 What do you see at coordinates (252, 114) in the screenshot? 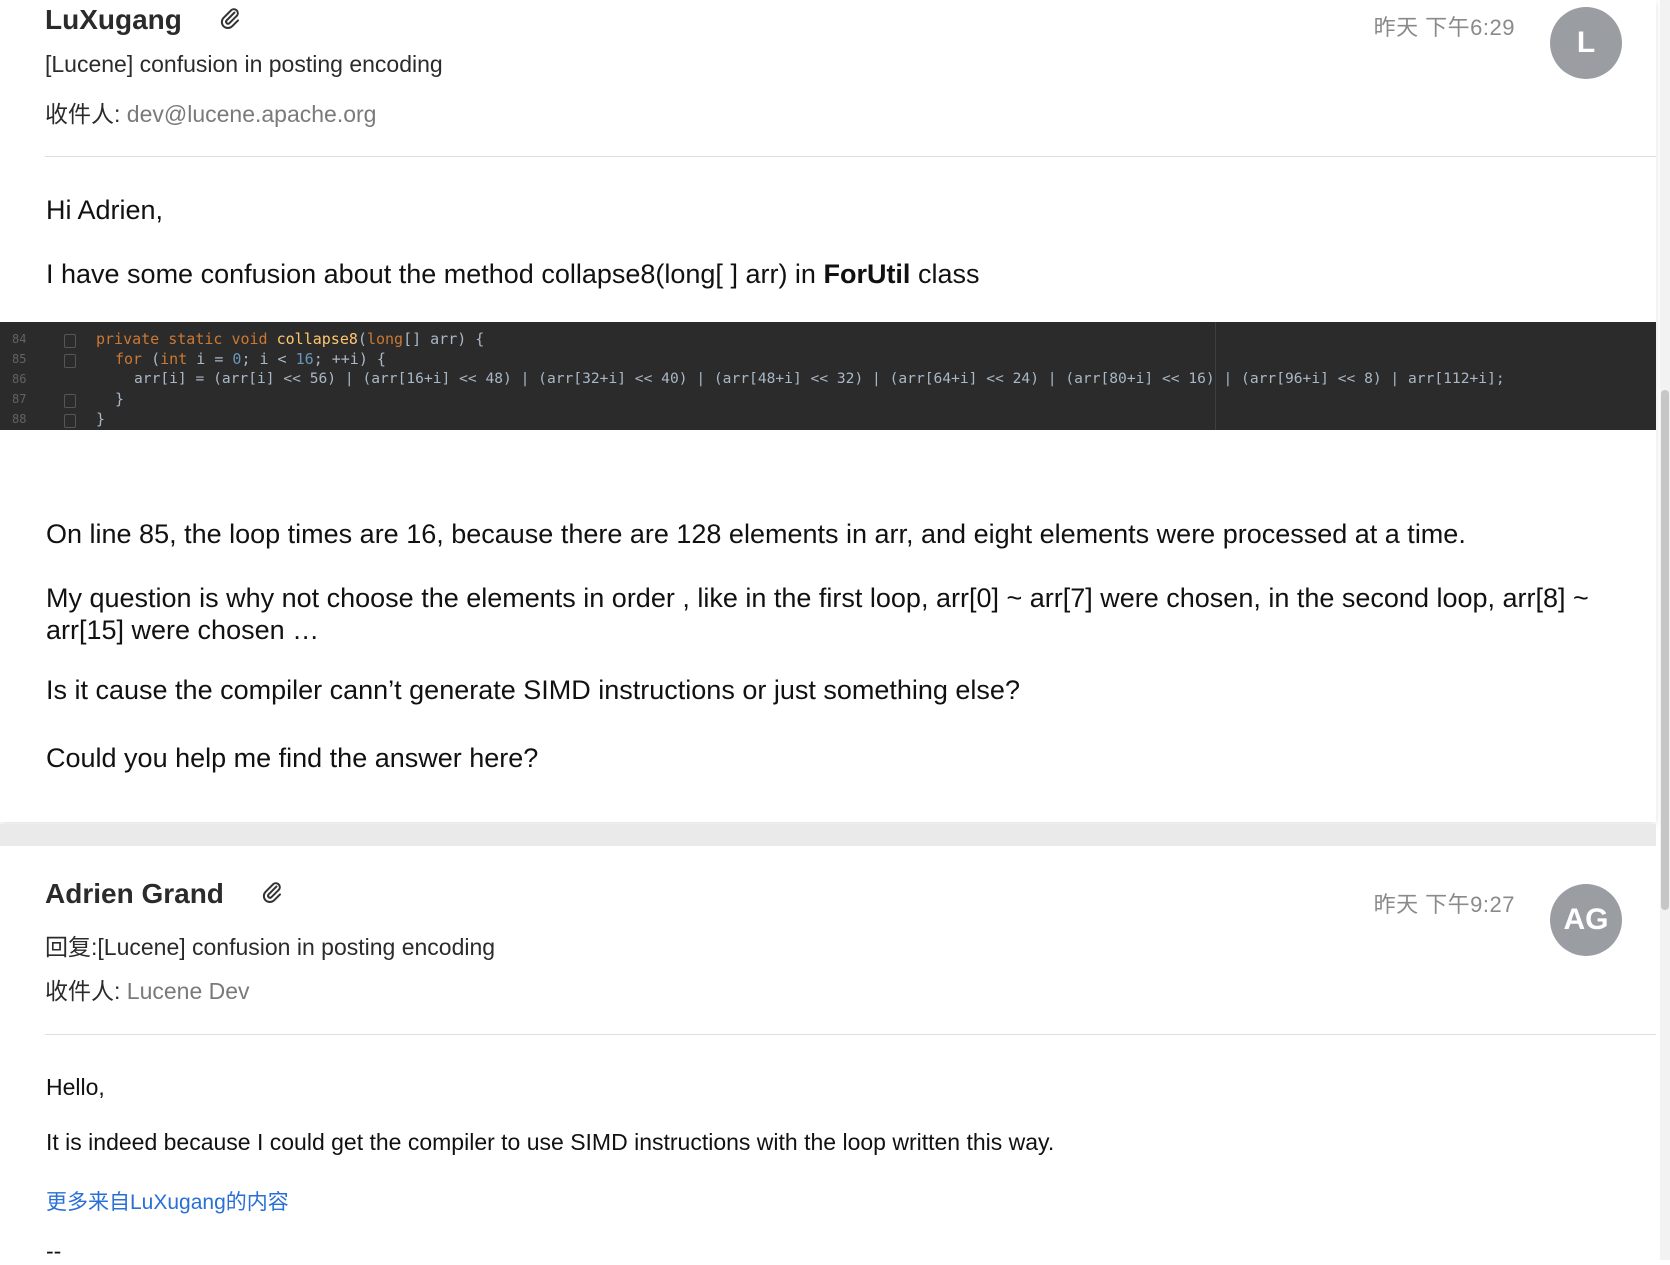
I see `recipient-address: dev@lucene.apache.org` at bounding box center [252, 114].